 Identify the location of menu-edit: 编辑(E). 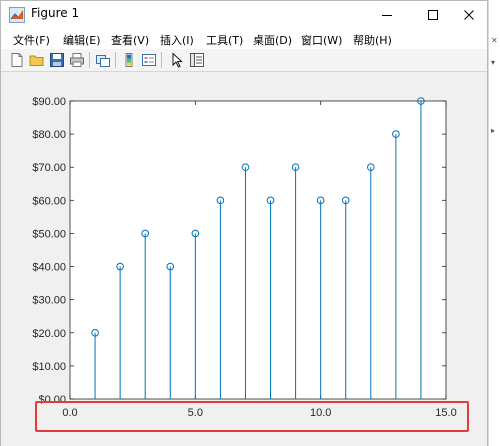
(82, 40).